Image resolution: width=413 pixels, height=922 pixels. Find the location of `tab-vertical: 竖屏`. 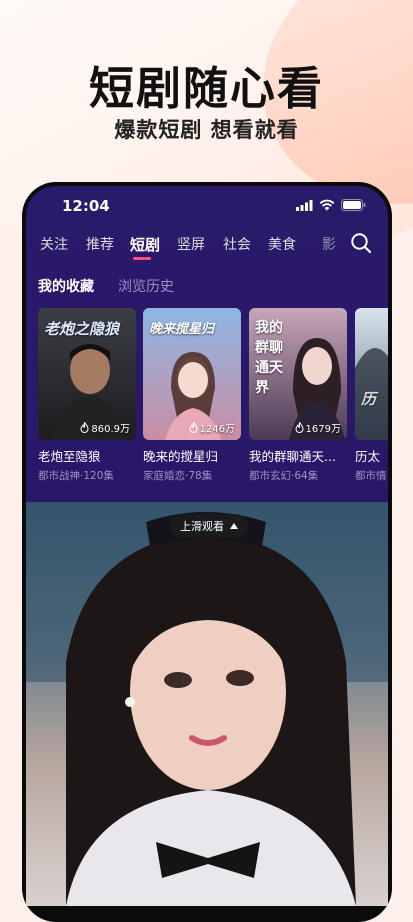

tab-vertical: 竖屏 is located at coordinates (191, 244).